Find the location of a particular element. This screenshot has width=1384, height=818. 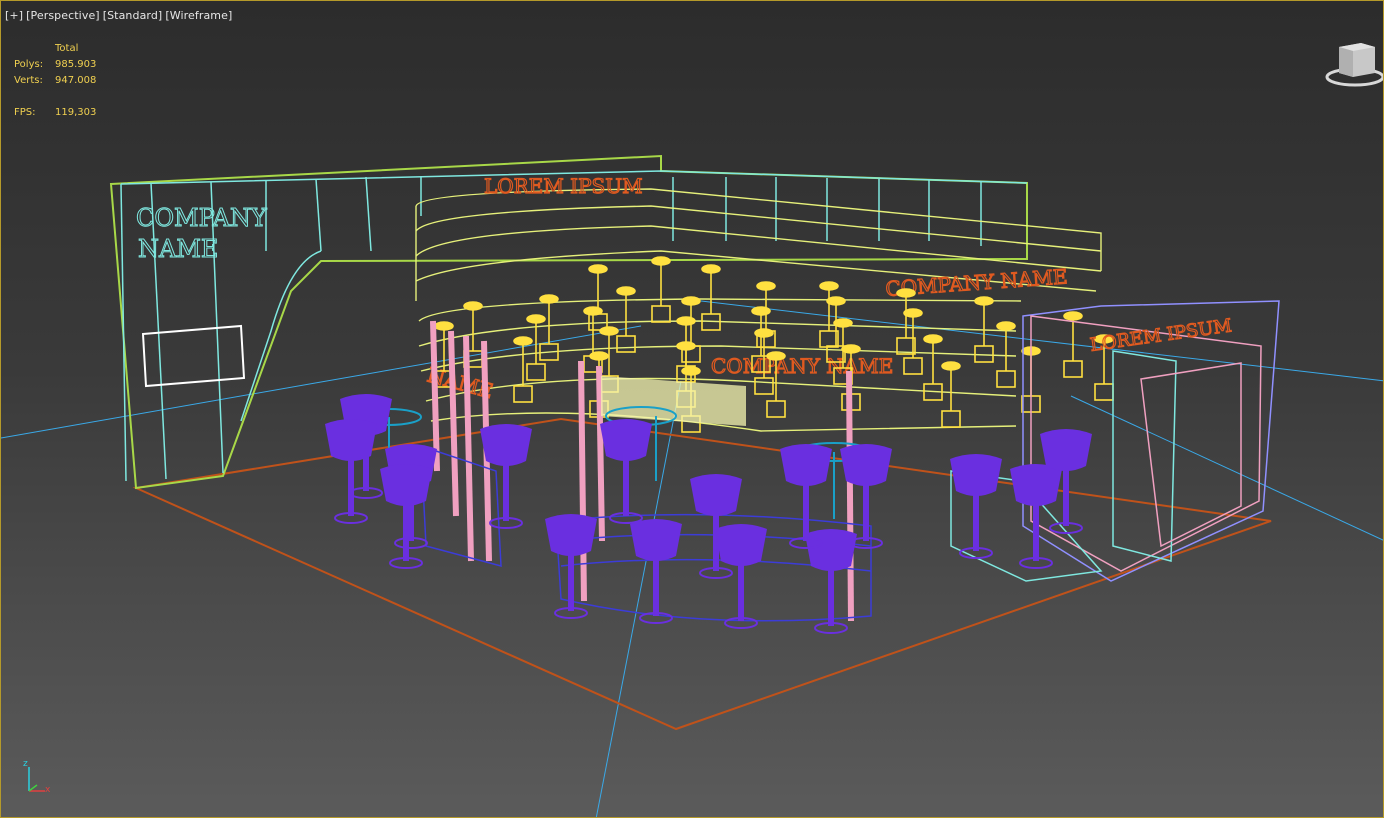

viewport-perspective-menu: [Perspective] is located at coordinates (63, 15).